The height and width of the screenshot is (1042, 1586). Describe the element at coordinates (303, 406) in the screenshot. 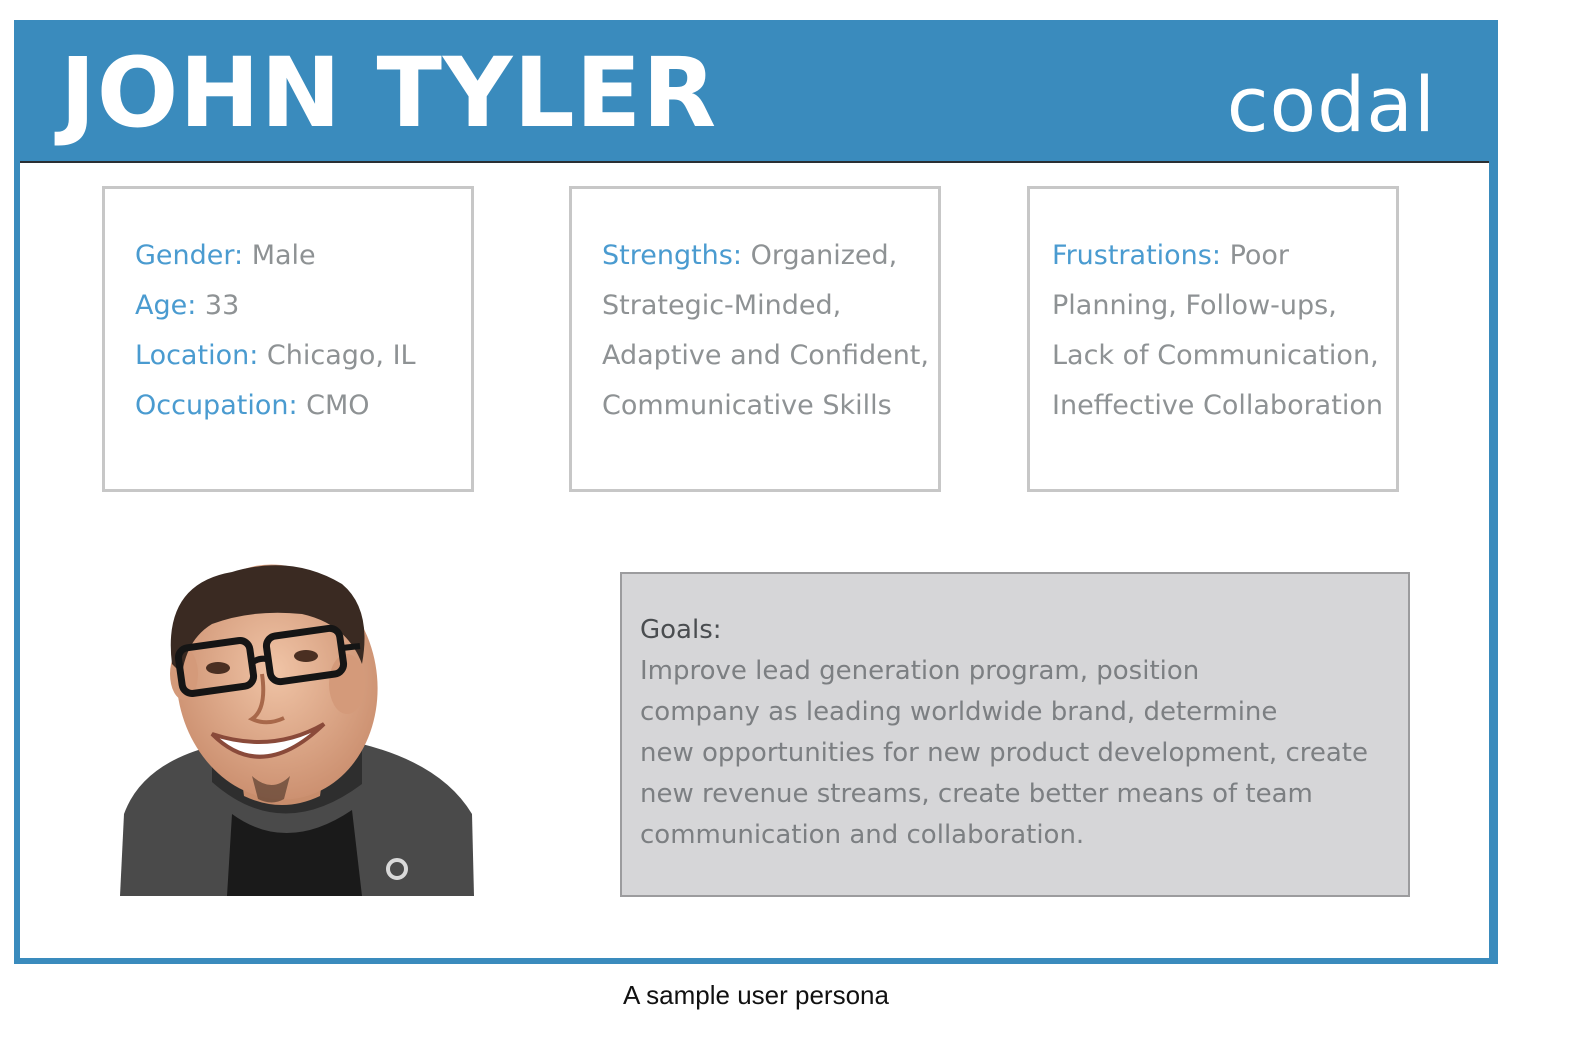

I see `occupation-row: Occupation: CMO` at that location.